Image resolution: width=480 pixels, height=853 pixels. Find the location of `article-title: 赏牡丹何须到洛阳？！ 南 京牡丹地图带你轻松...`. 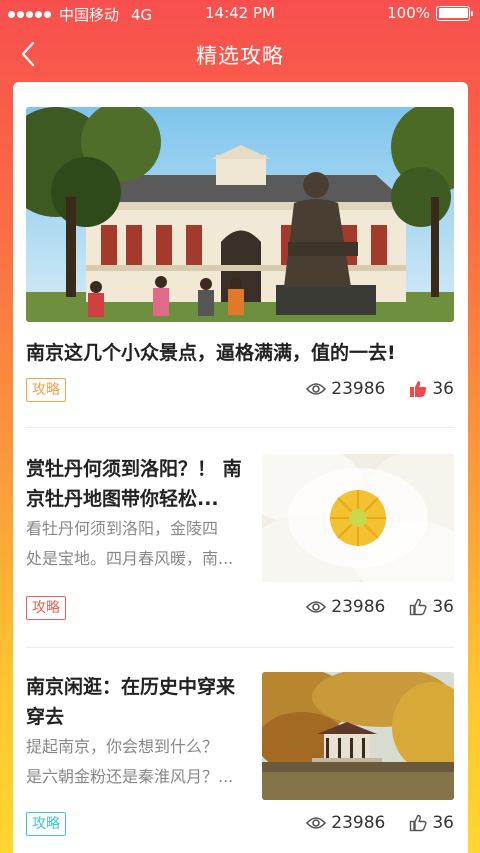

article-title: 赏牡丹何须到洛阳？！ 南 京牡丹地图带你轻松... is located at coordinates (140, 484).